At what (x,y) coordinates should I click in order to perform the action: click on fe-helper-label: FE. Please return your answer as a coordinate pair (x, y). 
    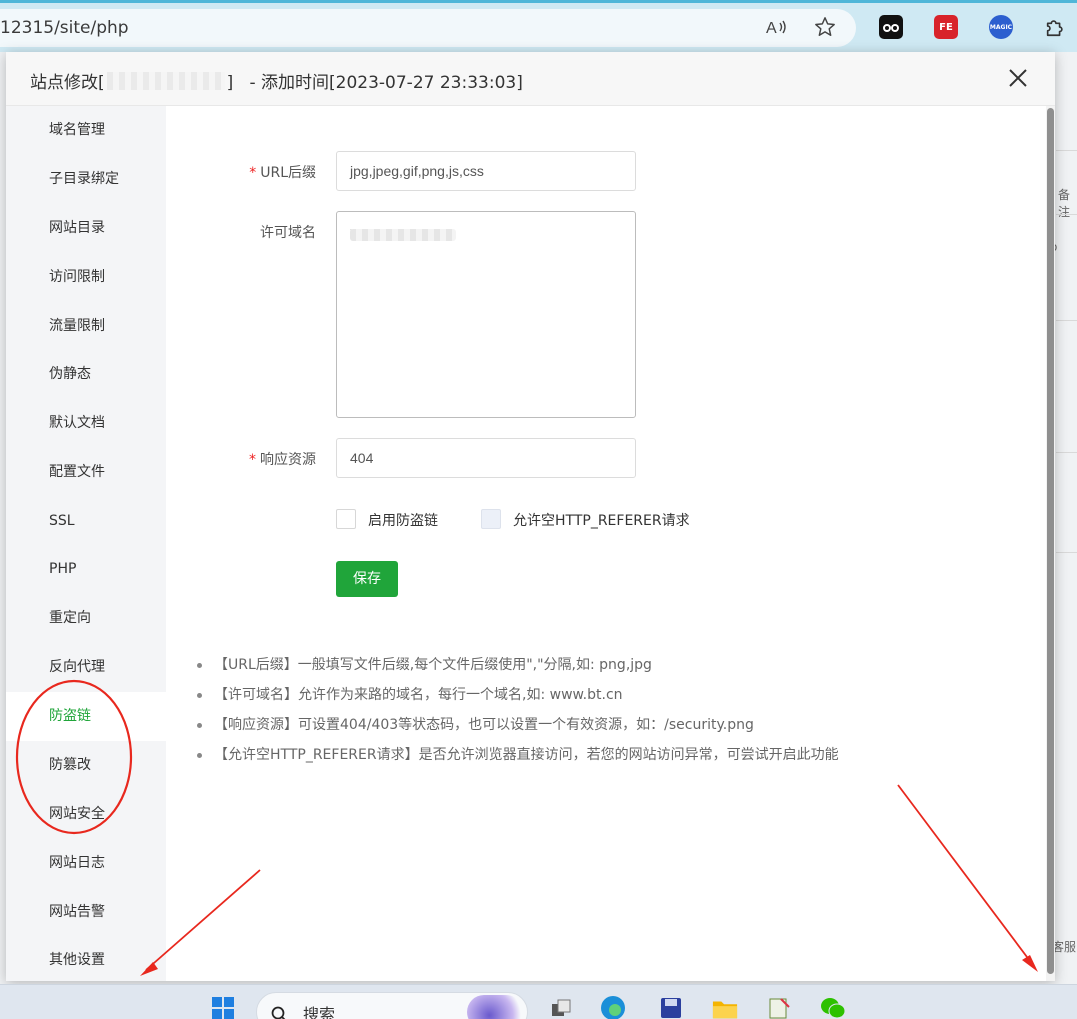
    Looking at the image, I should click on (946, 27).